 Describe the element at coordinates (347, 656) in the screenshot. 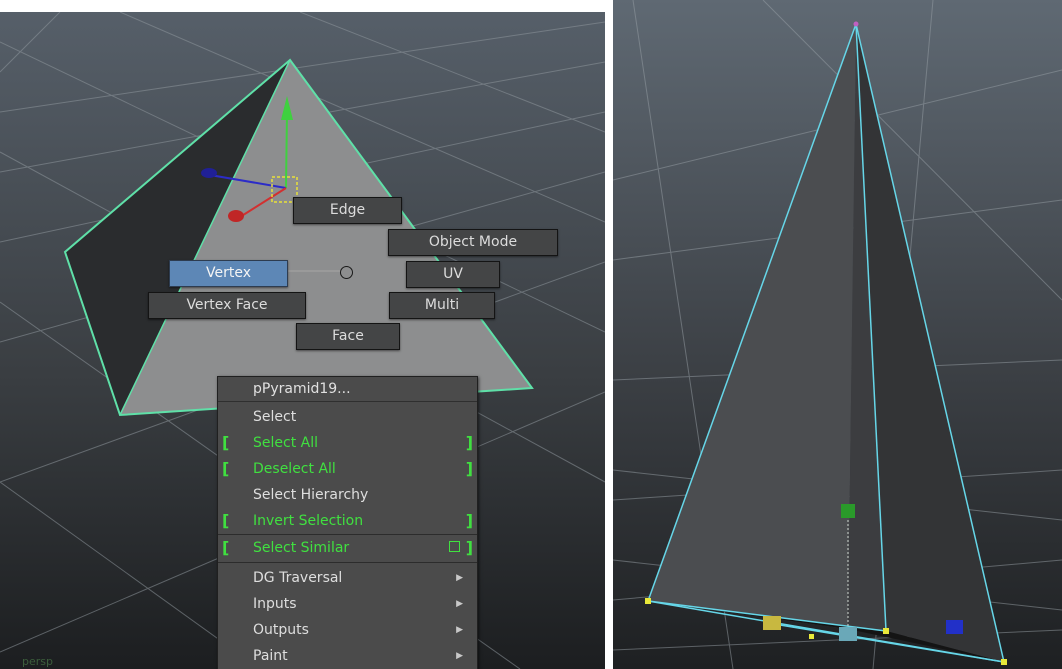

I see `menu-item-paint: Paint ▶` at that location.